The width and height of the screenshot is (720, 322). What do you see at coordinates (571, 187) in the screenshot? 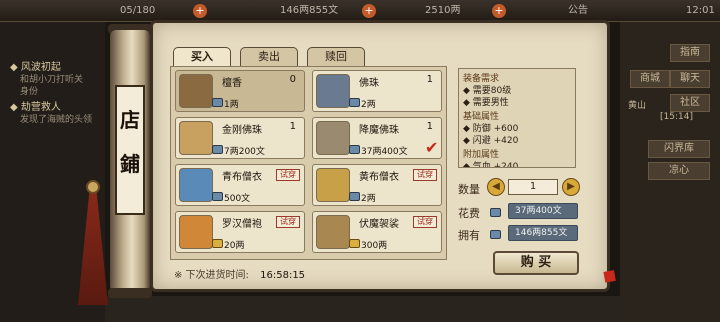
I see `increase-quantity-button: ▶` at bounding box center [571, 187].